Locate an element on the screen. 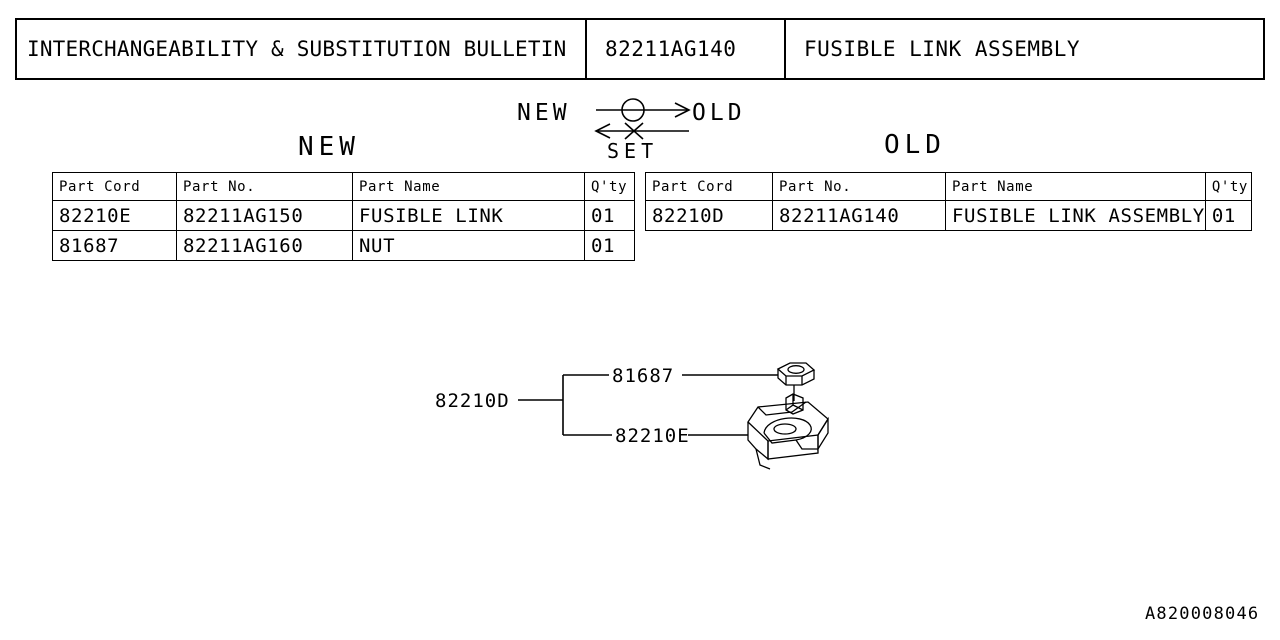 The image size is (1280, 640). reverse-arrow-icon is located at coordinates (641, 131).